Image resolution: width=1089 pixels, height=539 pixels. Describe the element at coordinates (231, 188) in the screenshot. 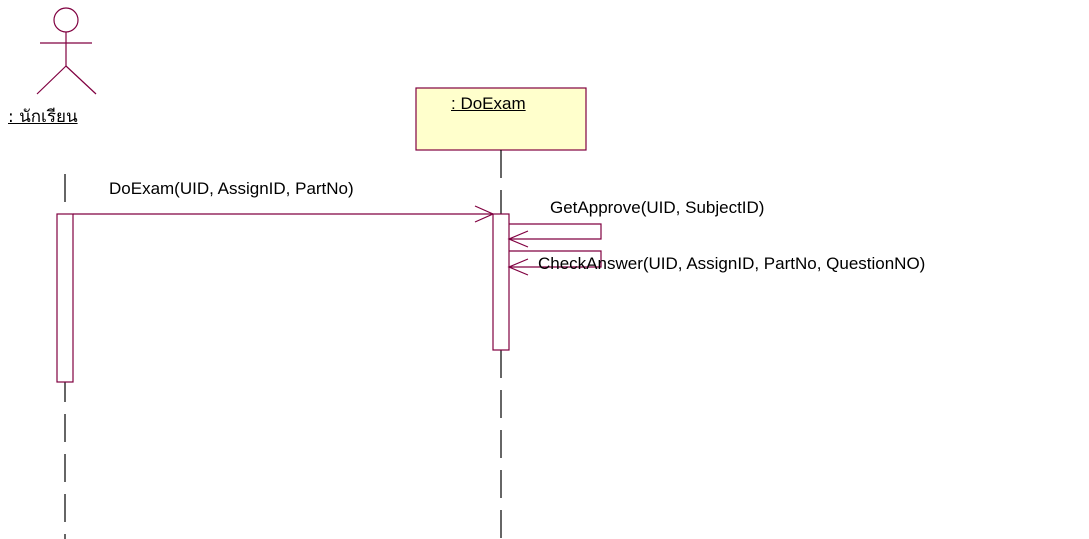

I see `message-label-1: DoExam(UID, AssignID, PartNo)` at that location.